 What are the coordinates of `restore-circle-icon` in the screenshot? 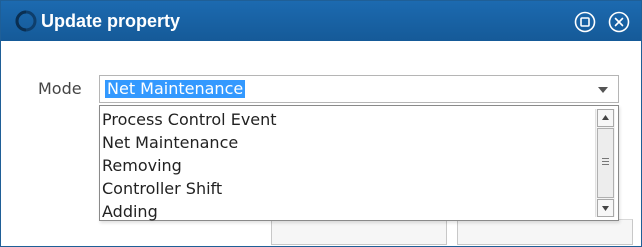 It's located at (585, 22).